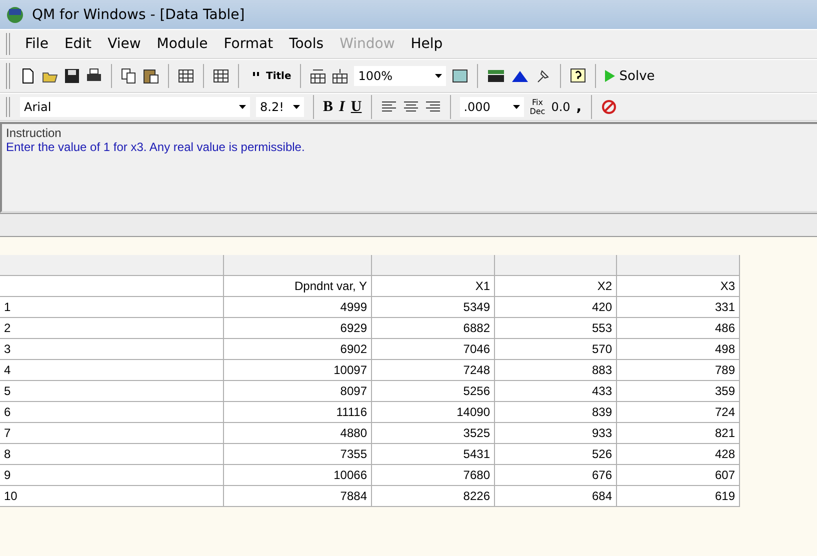 The height and width of the screenshot is (556, 817). Describe the element at coordinates (298, 349) in the screenshot. I see `table-cell: 6902` at that location.